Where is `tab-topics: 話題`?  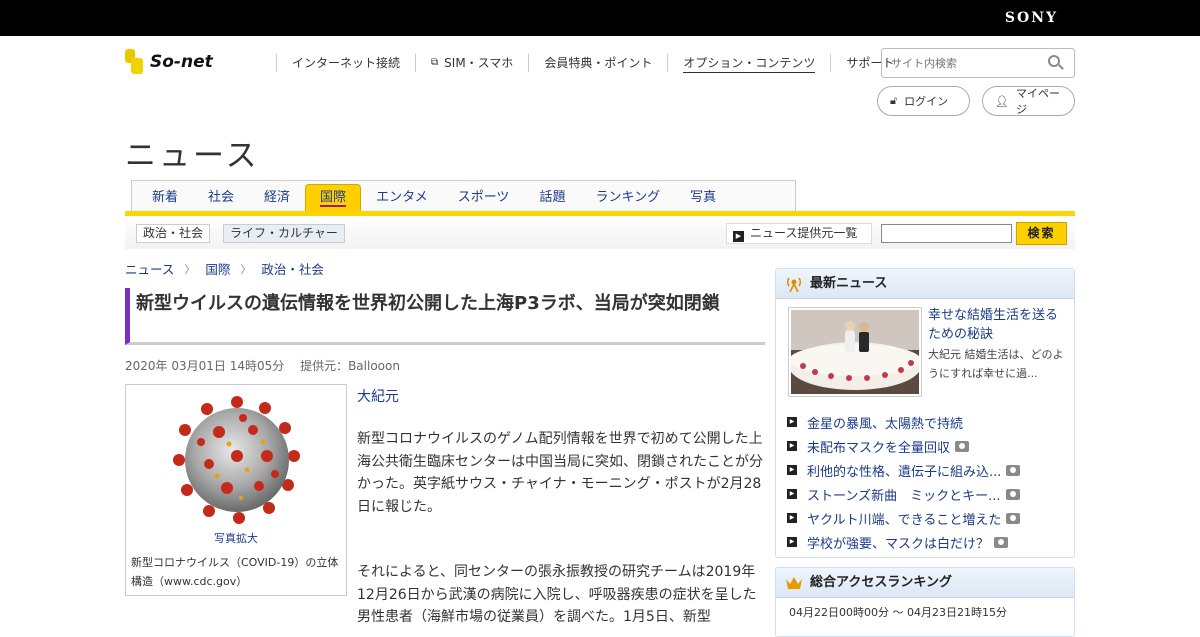 tab-topics: 話題 is located at coordinates (552, 196).